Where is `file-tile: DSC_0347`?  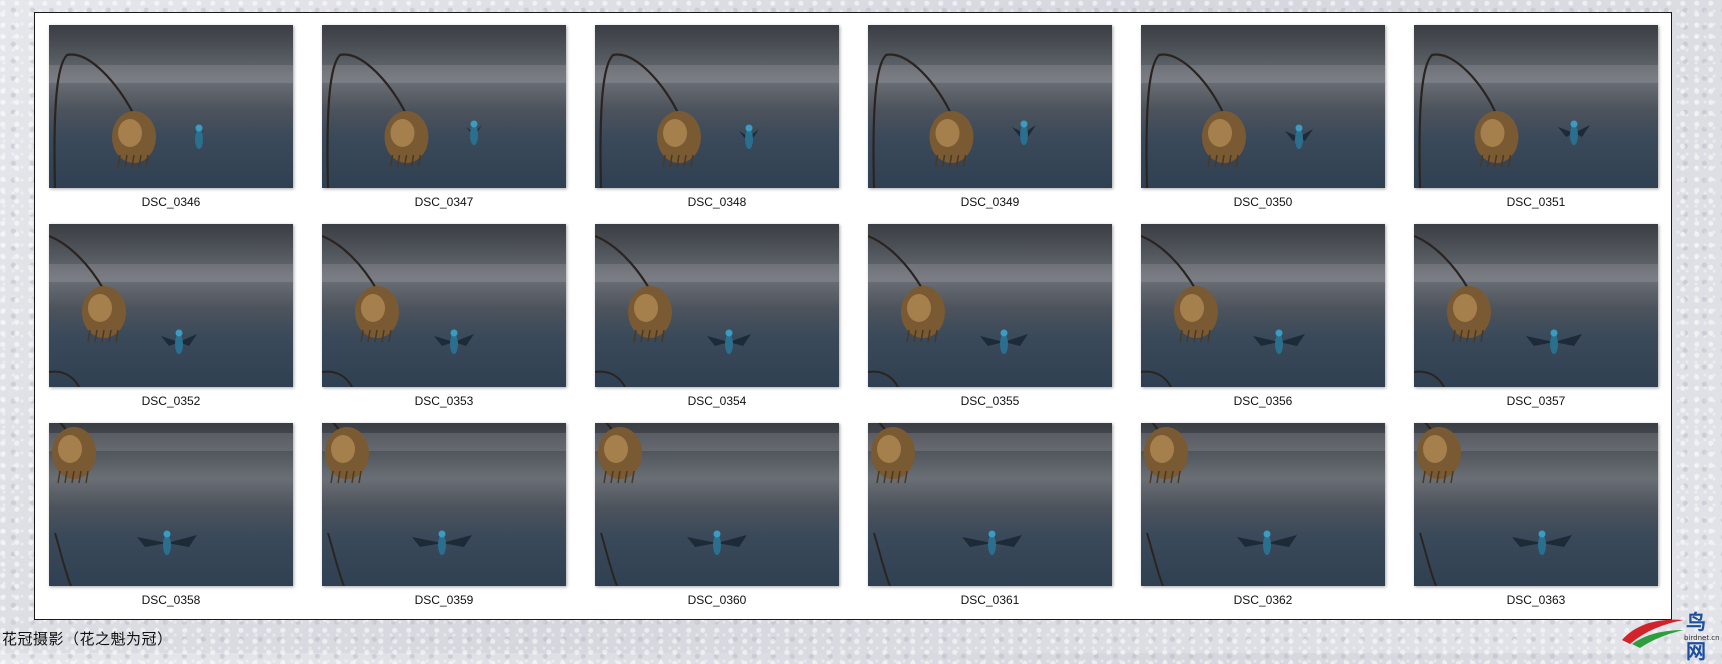 file-tile: DSC_0347 is located at coordinates (444, 117).